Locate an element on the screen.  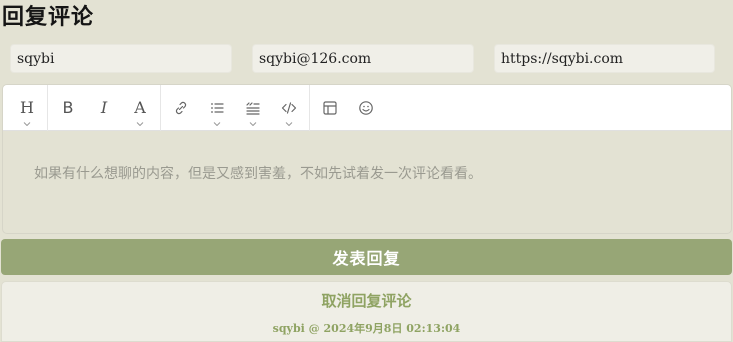
table-icon is located at coordinates (330, 107).